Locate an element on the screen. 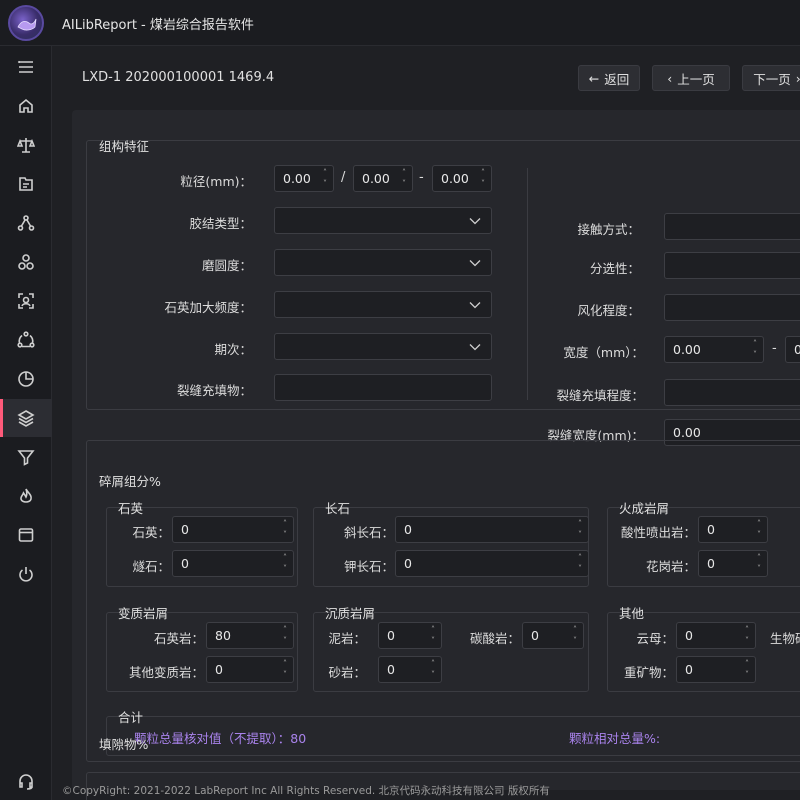  sidebar-item-balance is located at coordinates (26, 145).